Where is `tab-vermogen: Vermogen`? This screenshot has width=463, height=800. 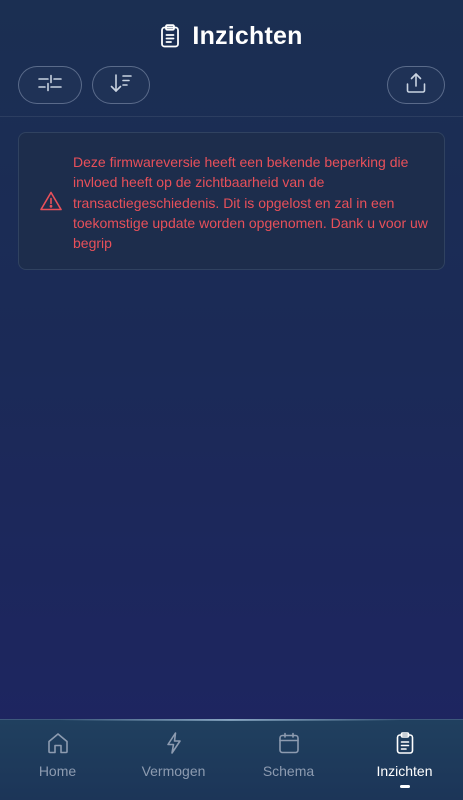
tab-vermogen: Vermogen is located at coordinates (173, 760).